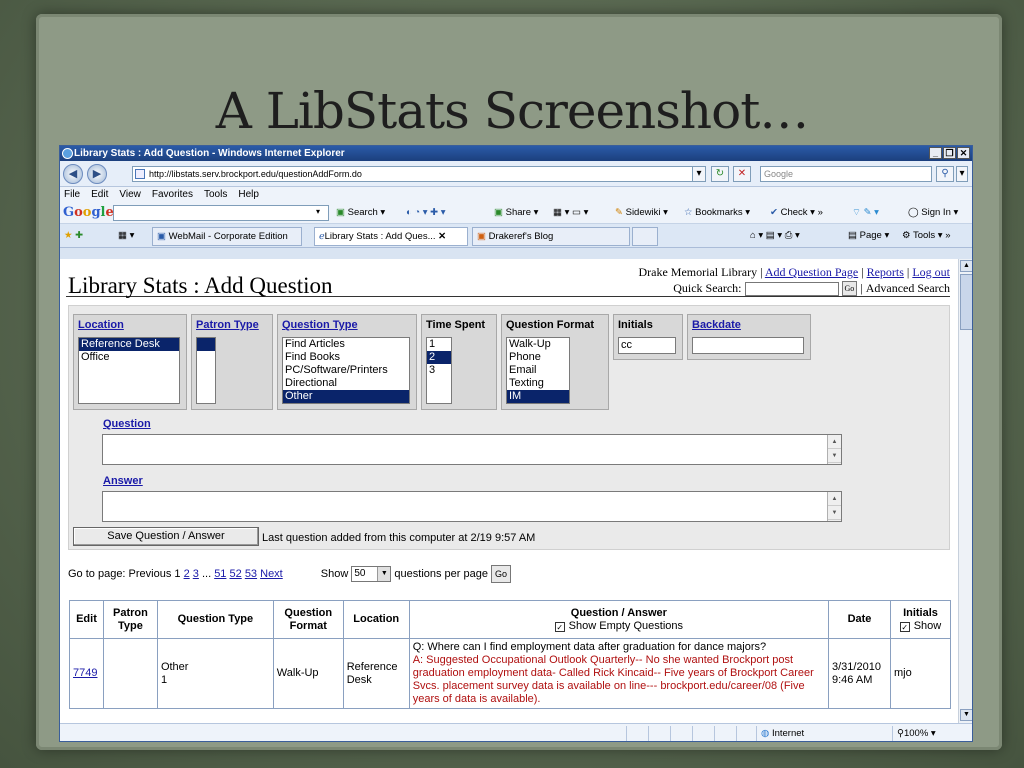  Describe the element at coordinates (73, 235) in the screenshot. I see `favorites-star-icon: ★ ✚` at that location.